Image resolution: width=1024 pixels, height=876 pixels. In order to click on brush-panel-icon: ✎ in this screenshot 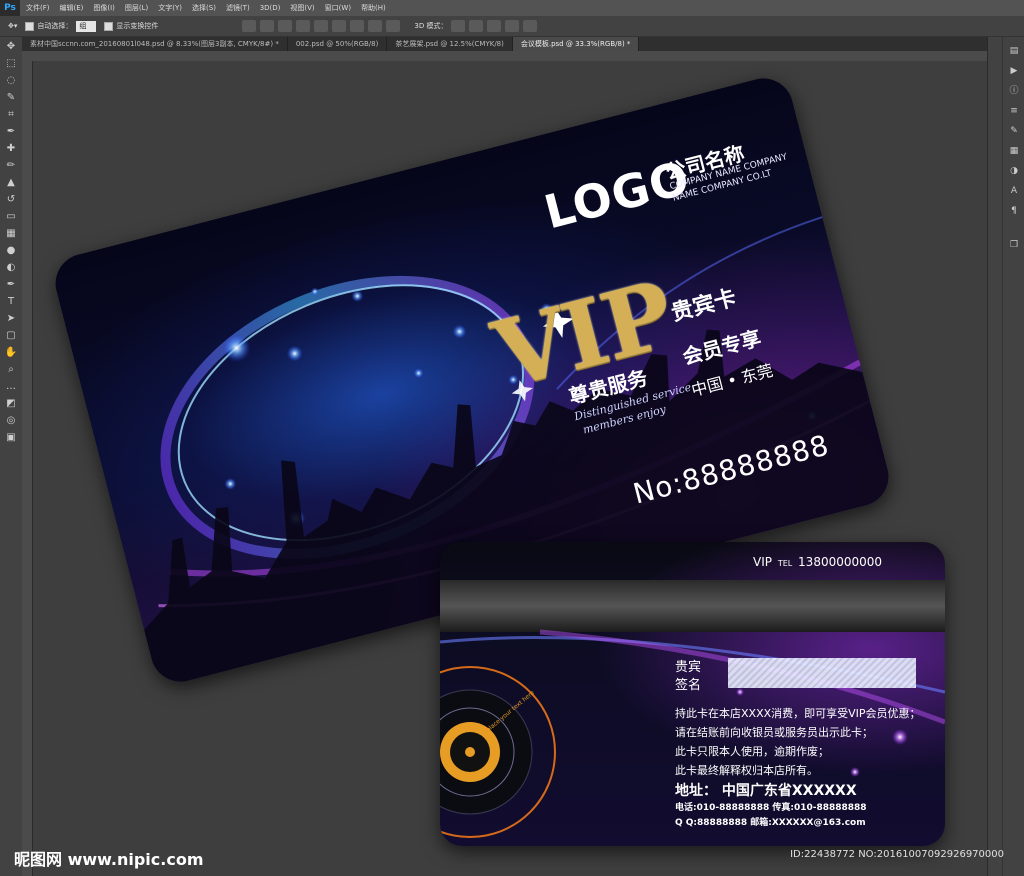, I will do `click(1014, 131)`.